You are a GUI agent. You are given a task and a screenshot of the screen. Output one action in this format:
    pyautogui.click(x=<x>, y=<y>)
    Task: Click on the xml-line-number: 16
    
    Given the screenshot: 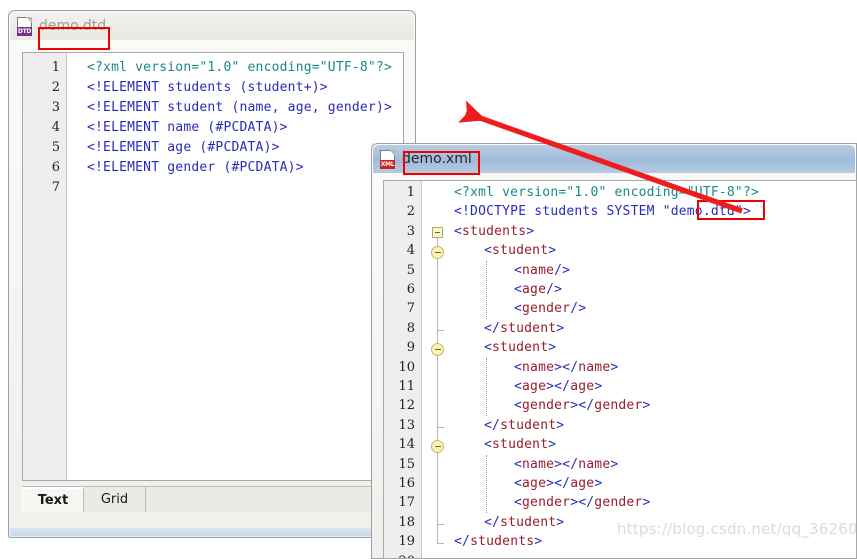 What is the action you would take?
    pyautogui.click(x=406, y=483)
    